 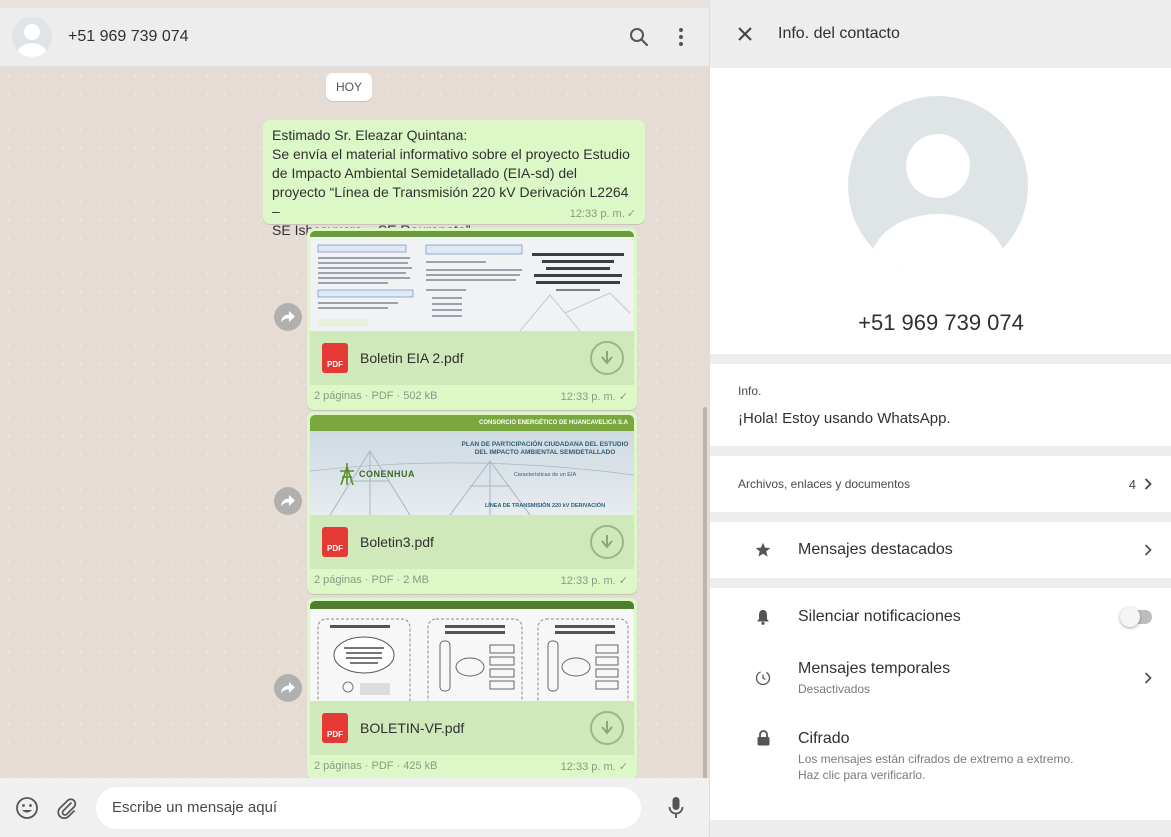 What do you see at coordinates (472, 728) in the screenshot?
I see `document-row: PDF BOLETIN-VF.pdf` at bounding box center [472, 728].